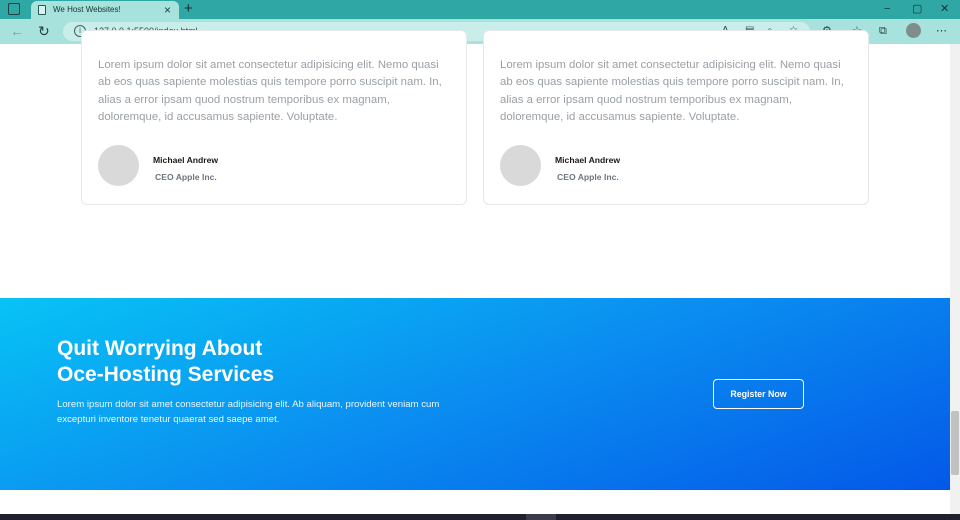 The height and width of the screenshot is (520, 960). I want to click on taskbar-item, so click(541, 517).